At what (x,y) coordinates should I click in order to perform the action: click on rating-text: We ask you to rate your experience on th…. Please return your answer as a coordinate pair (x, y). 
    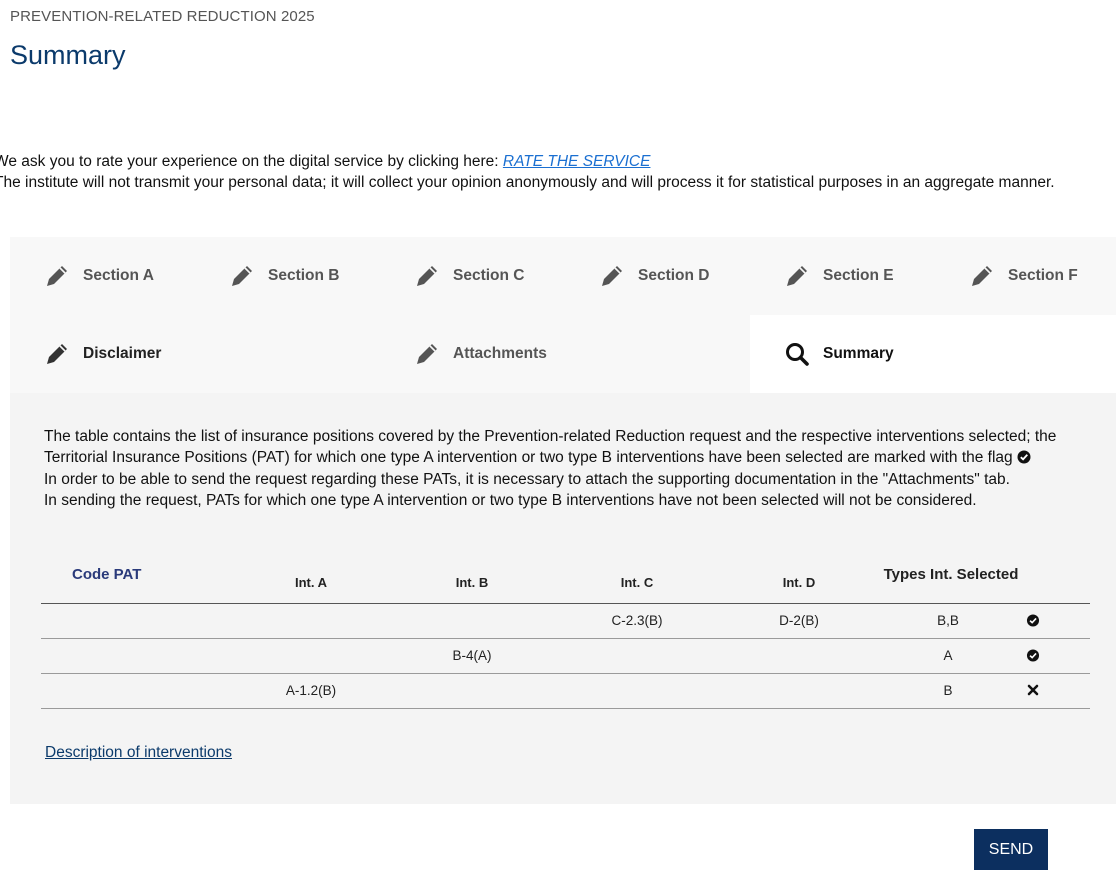
    Looking at the image, I should click on (251, 161).